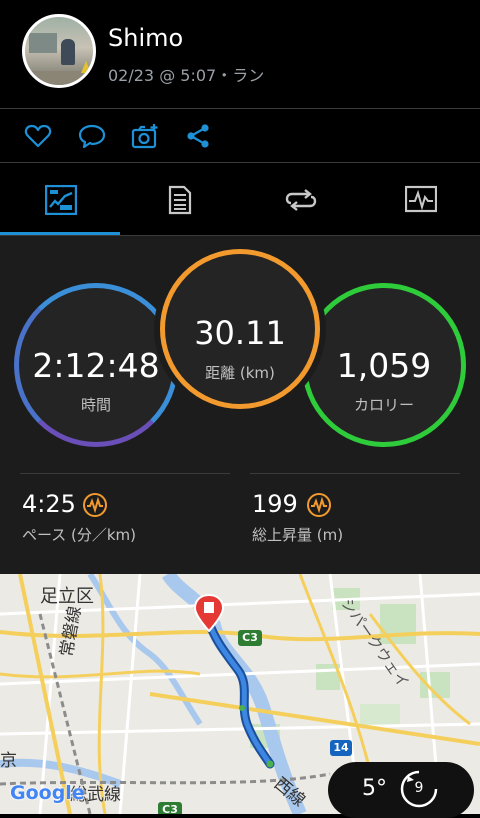  I want to click on weather-badge: 5° 9, so click(401, 790).